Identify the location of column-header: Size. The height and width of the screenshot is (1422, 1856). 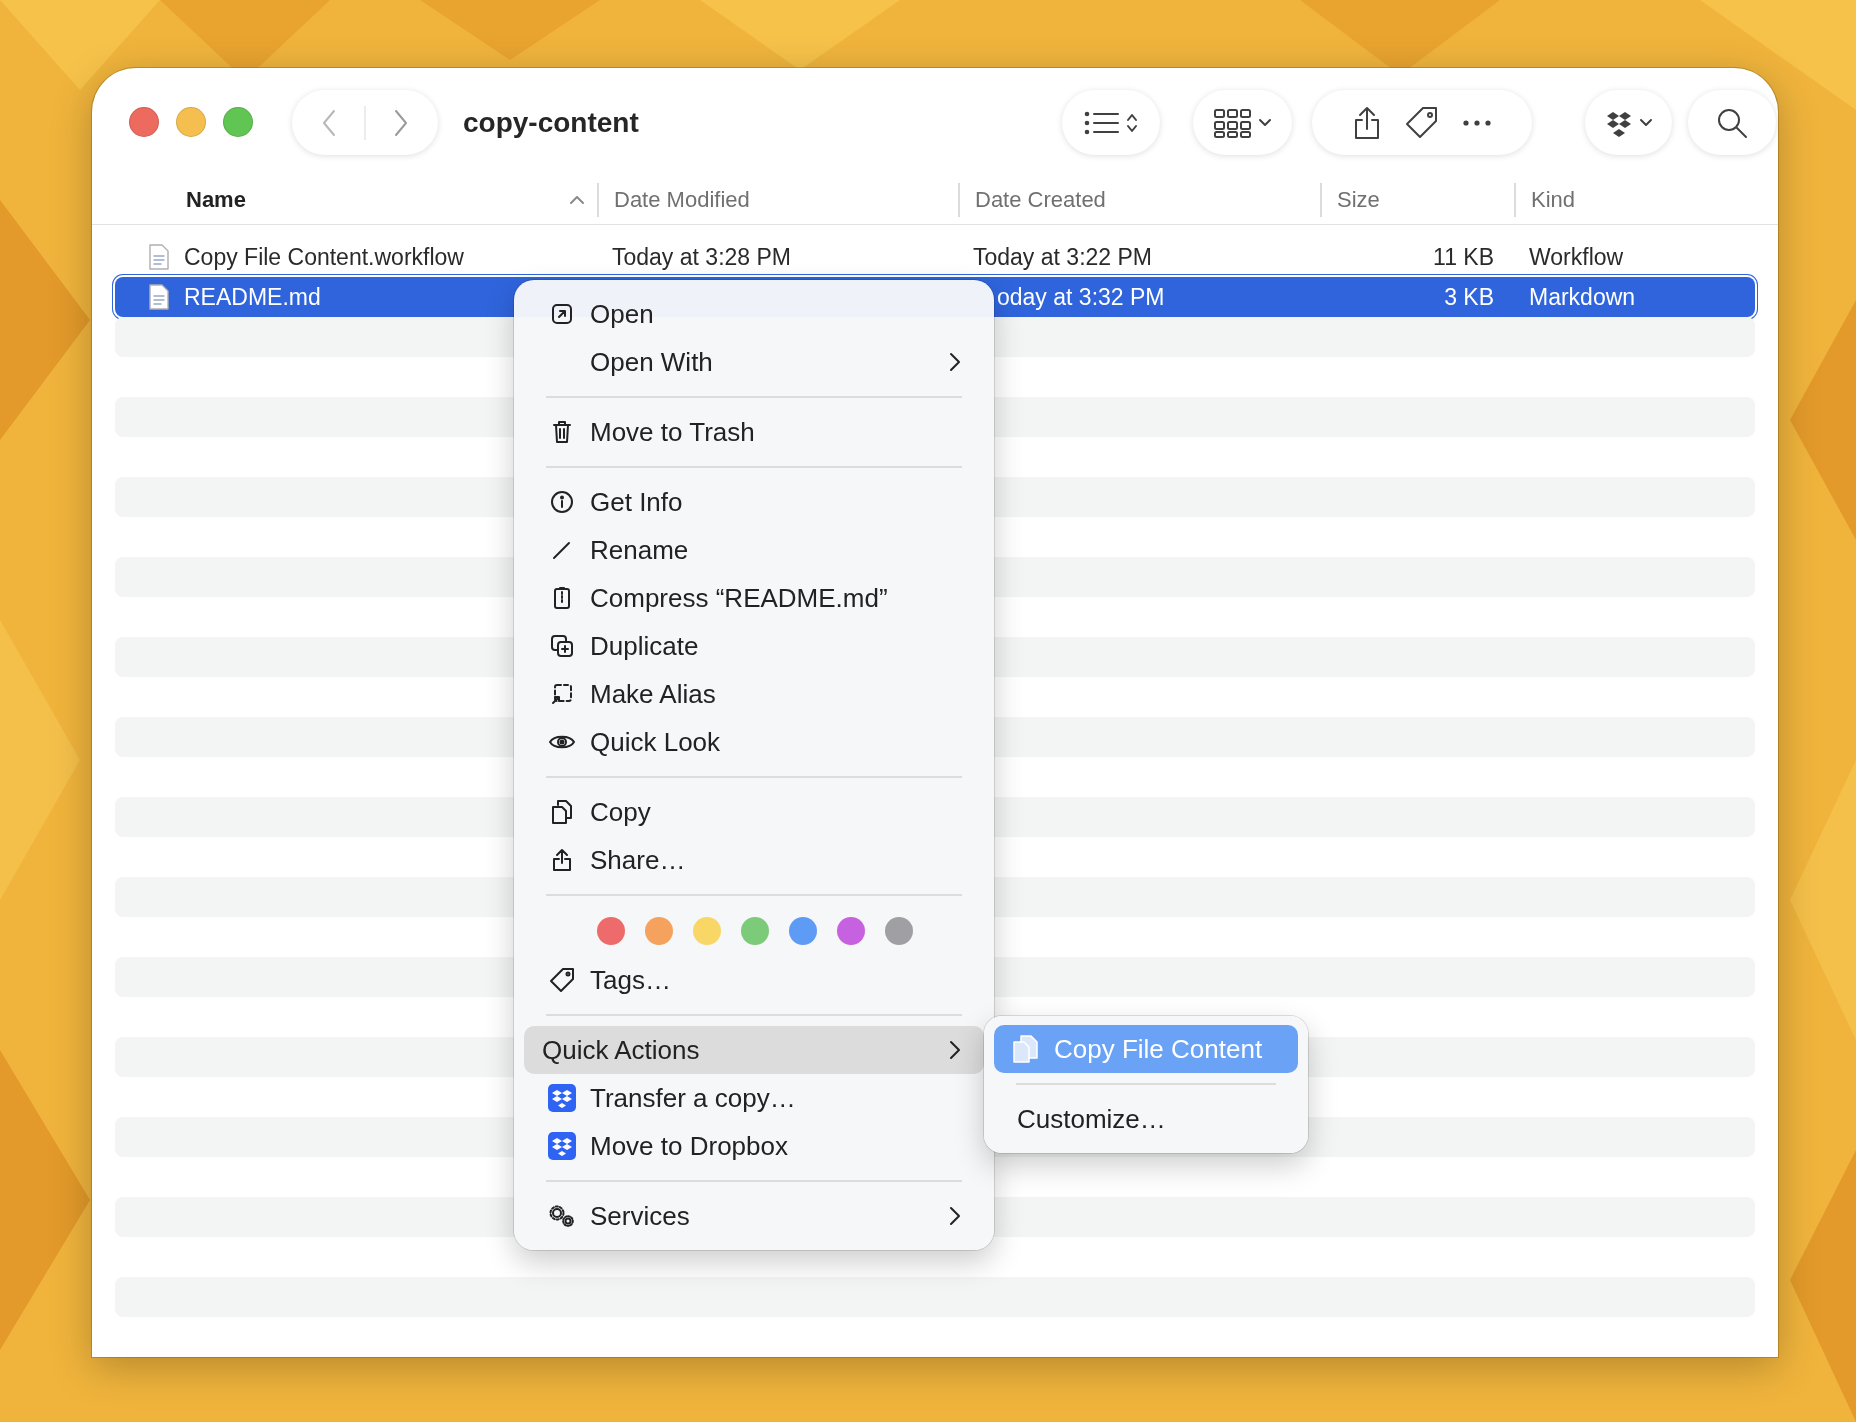
(1417, 199).